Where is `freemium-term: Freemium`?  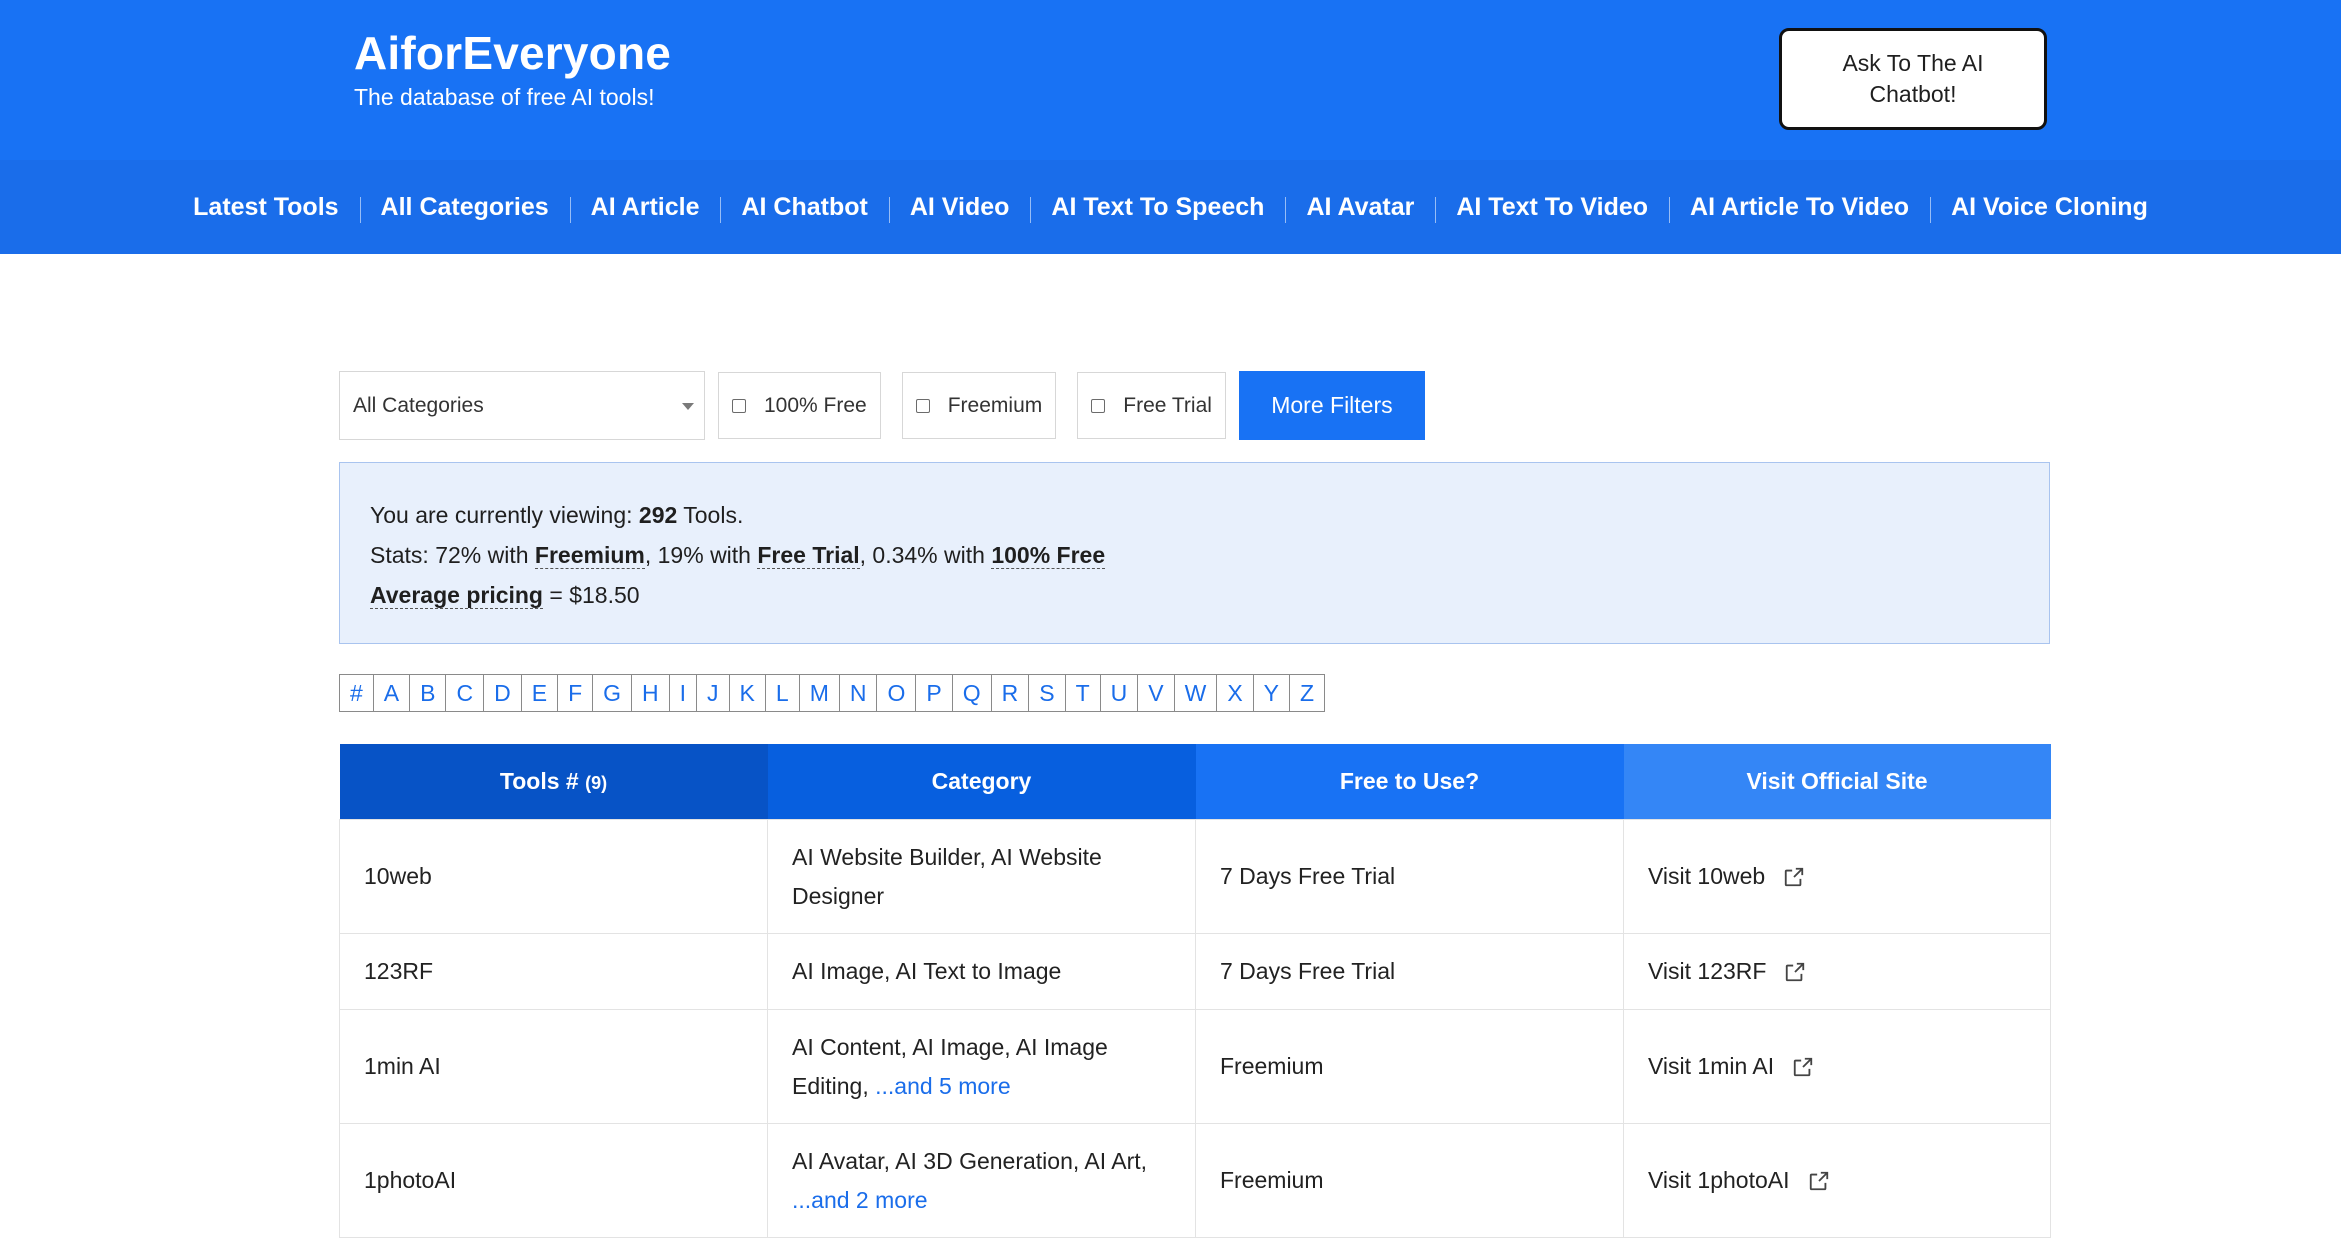 freemium-term: Freemium is located at coordinates (589, 555).